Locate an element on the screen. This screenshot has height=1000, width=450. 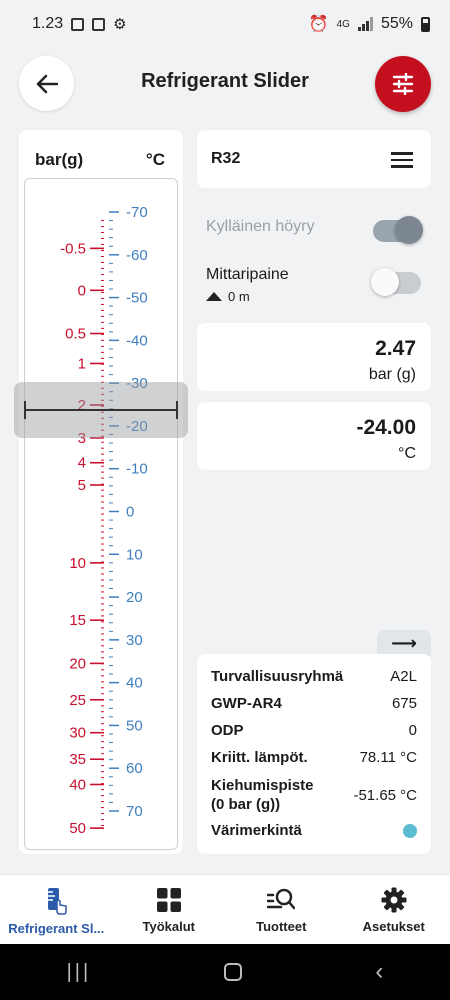
temperature-tick-label: 60 is located at coordinates (134, 768).